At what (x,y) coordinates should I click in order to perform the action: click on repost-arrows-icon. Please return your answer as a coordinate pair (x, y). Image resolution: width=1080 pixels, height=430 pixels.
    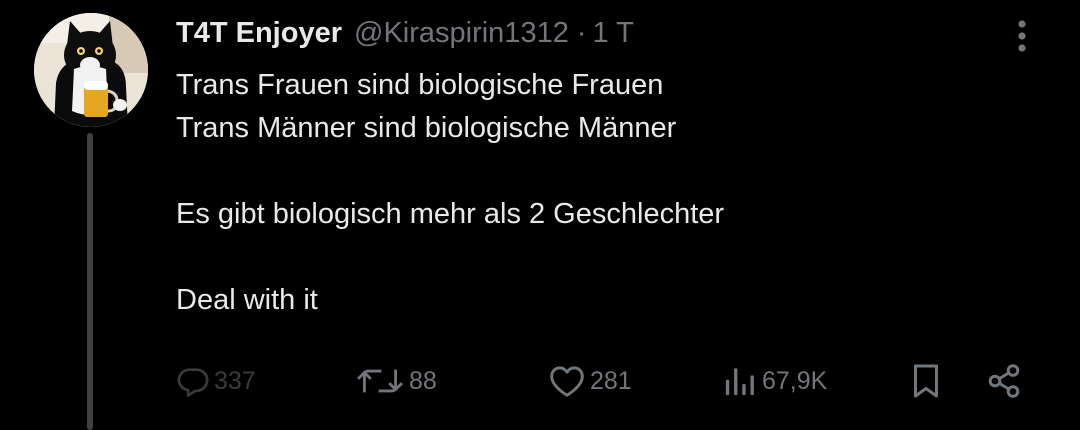
    Looking at the image, I should click on (380, 381).